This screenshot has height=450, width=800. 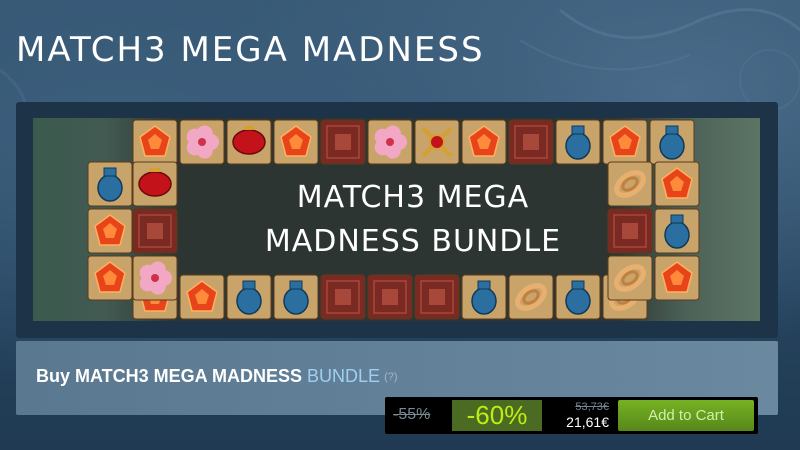 I want to click on banner-line-1: MATCH3 MEGA, so click(x=413, y=197).